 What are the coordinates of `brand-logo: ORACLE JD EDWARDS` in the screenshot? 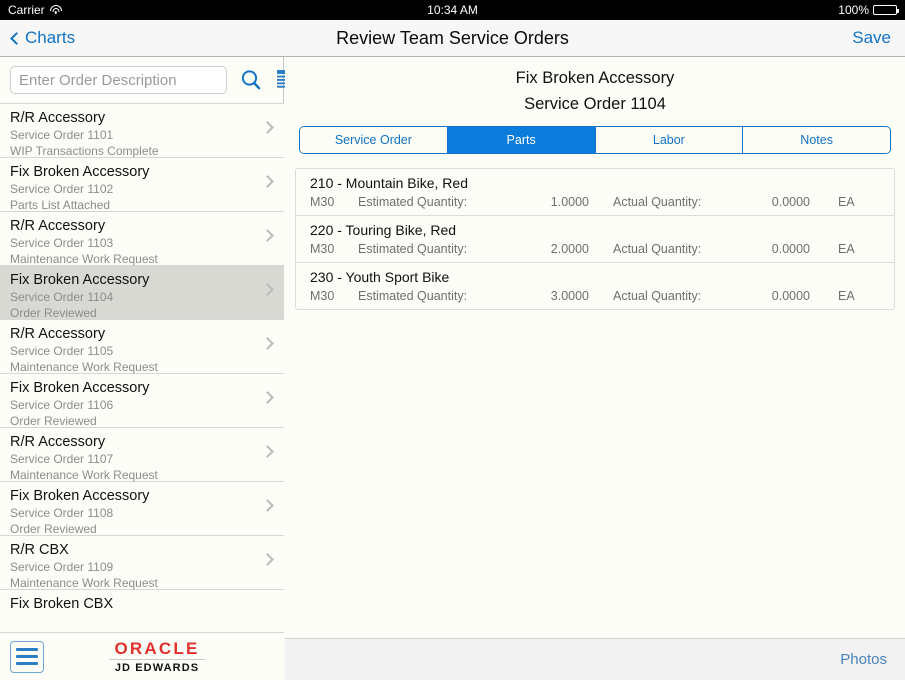 It's located at (157, 656).